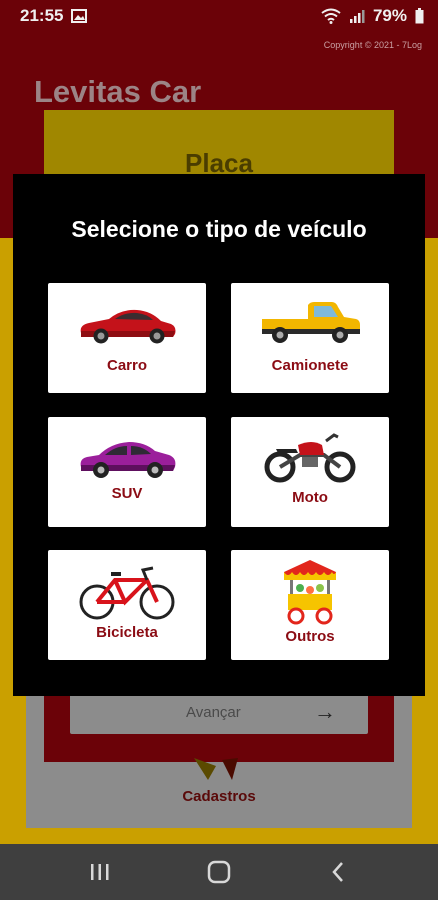 This screenshot has height=900, width=438. What do you see at coordinates (372, 45) in the screenshot?
I see `copyright-text: Copyright © 2021 - 7Log` at bounding box center [372, 45].